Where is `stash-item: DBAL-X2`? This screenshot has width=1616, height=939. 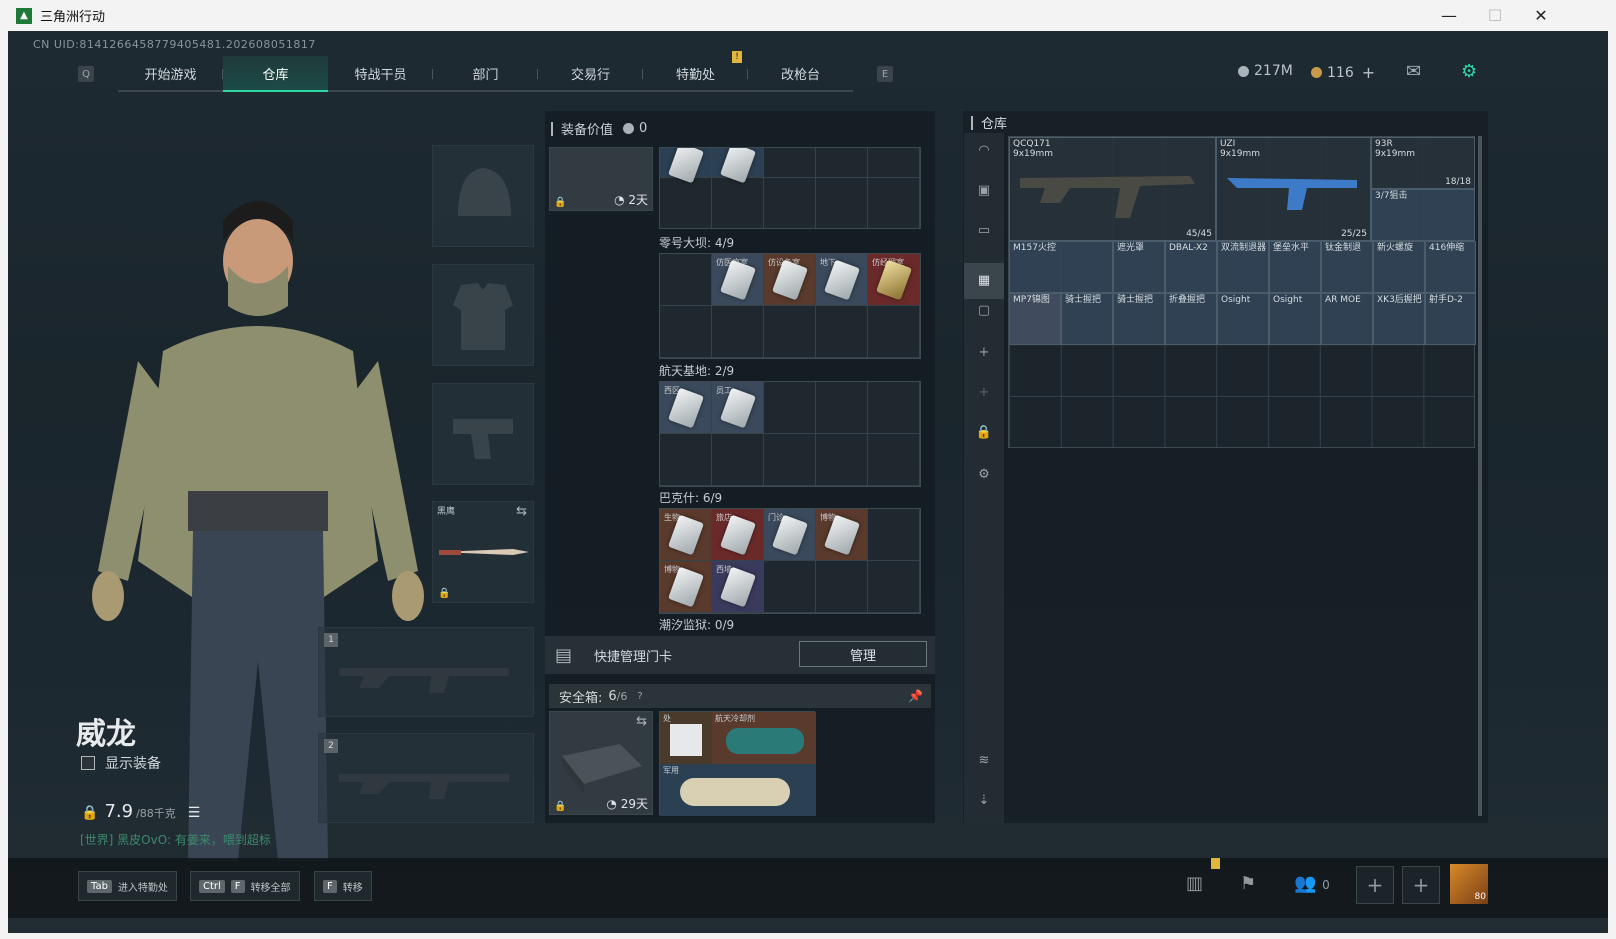 stash-item: DBAL-X2 is located at coordinates (1191, 267).